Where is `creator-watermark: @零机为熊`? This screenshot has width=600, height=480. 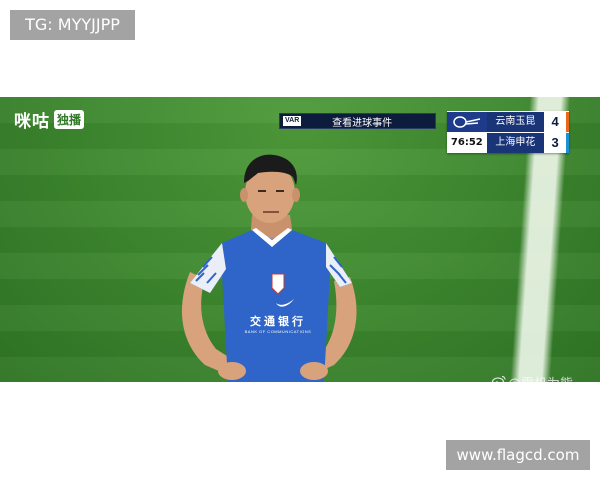 creator-watermark: @零机为熊 is located at coordinates (532, 377).